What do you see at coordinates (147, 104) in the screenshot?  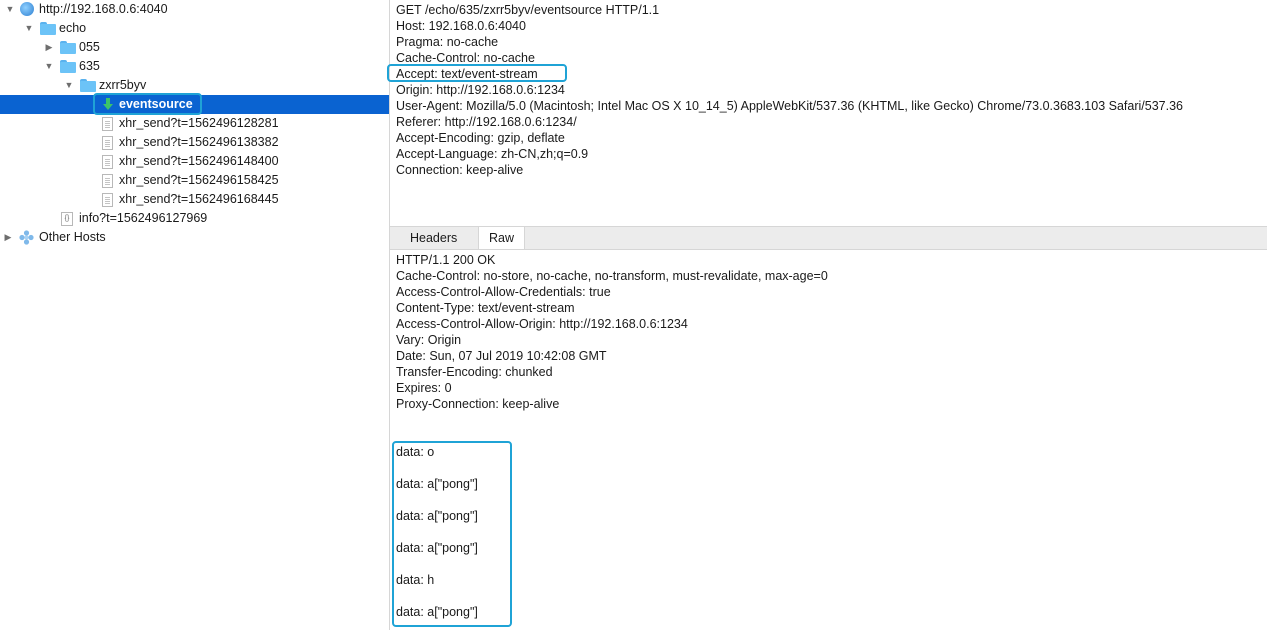 I see `eventsource-highlight` at bounding box center [147, 104].